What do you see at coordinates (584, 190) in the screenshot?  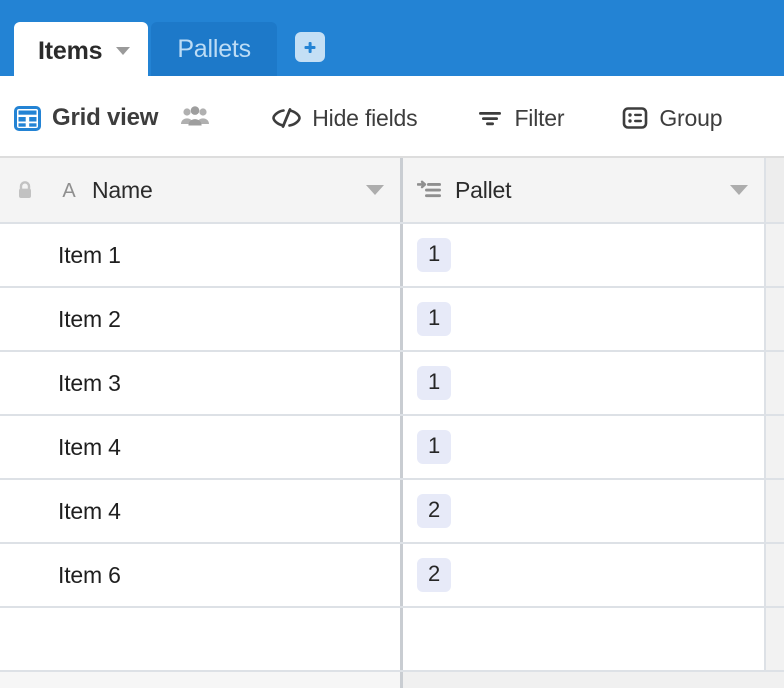 I see `column-header-pallet: Pallet` at bounding box center [584, 190].